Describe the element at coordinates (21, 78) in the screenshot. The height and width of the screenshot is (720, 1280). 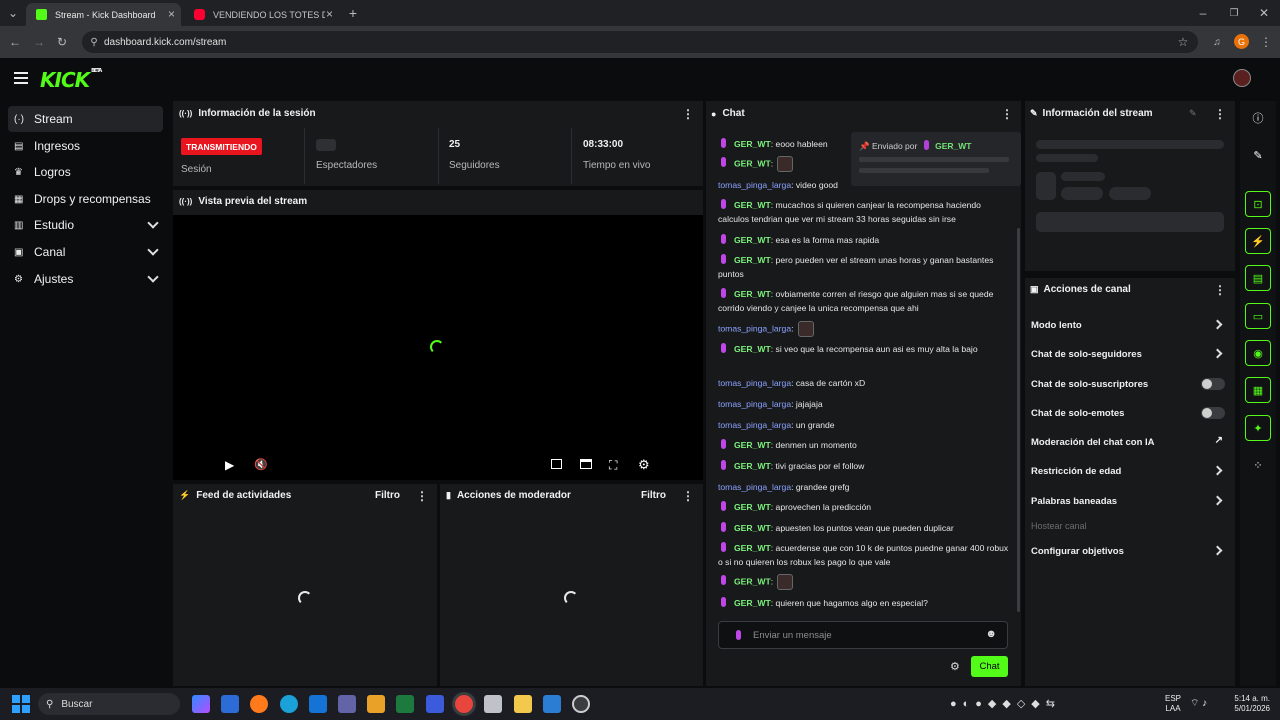
I see `hamburger-menu-icon` at that location.